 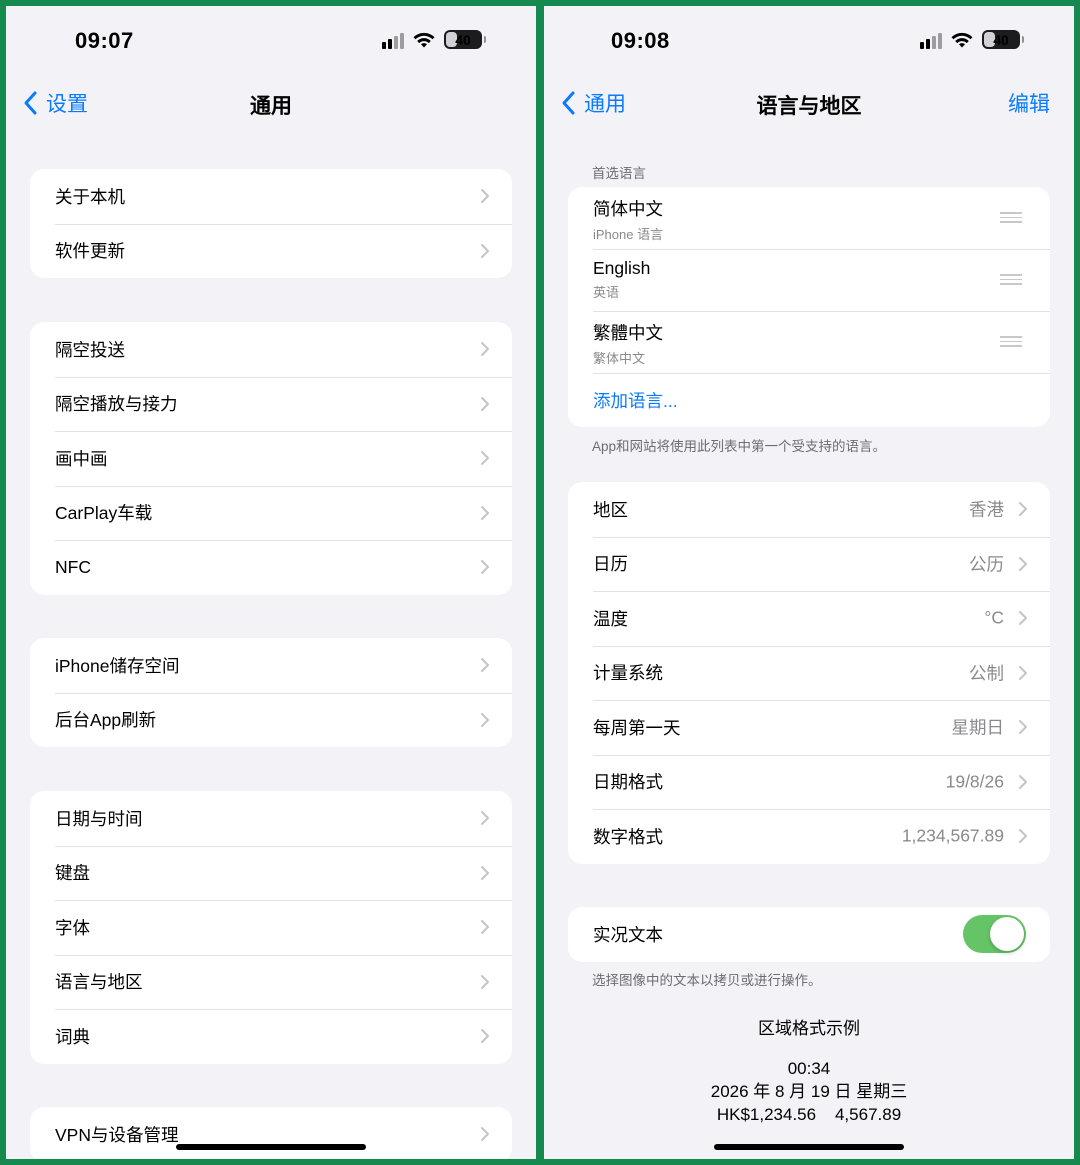 I want to click on language-subtitle: 英语, so click(x=606, y=292).